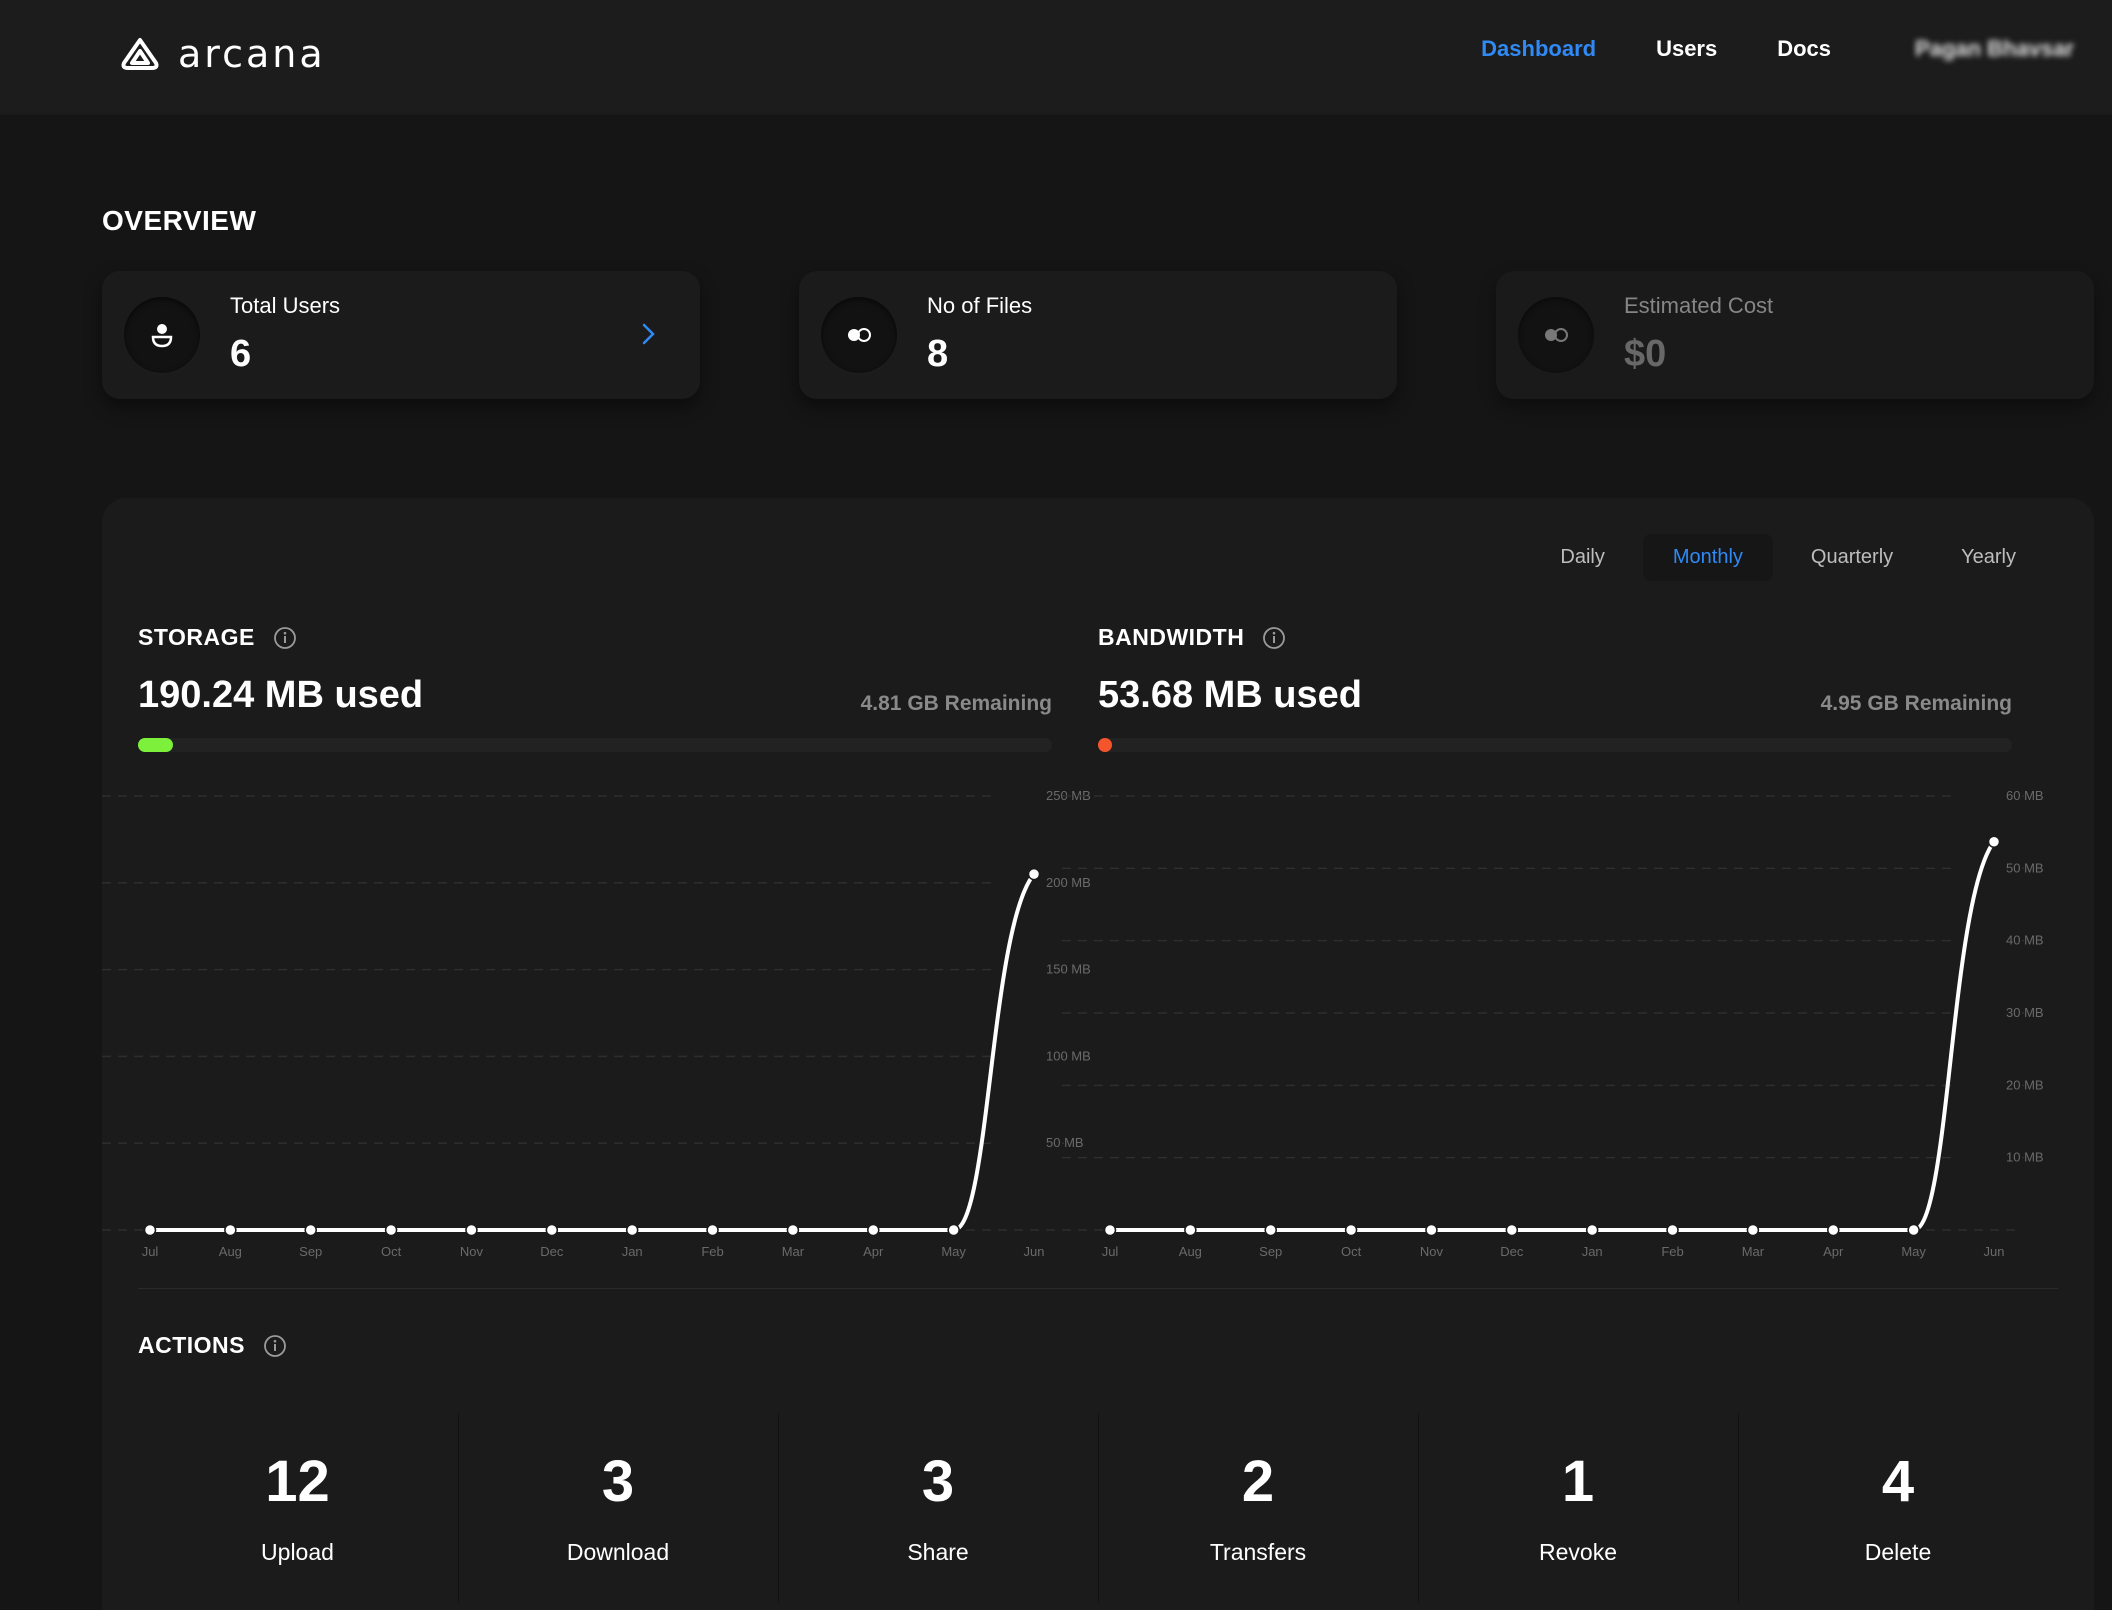 This screenshot has width=2112, height=1610. What do you see at coordinates (401, 335) in the screenshot?
I see `total-users-card: Total Users 6` at bounding box center [401, 335].